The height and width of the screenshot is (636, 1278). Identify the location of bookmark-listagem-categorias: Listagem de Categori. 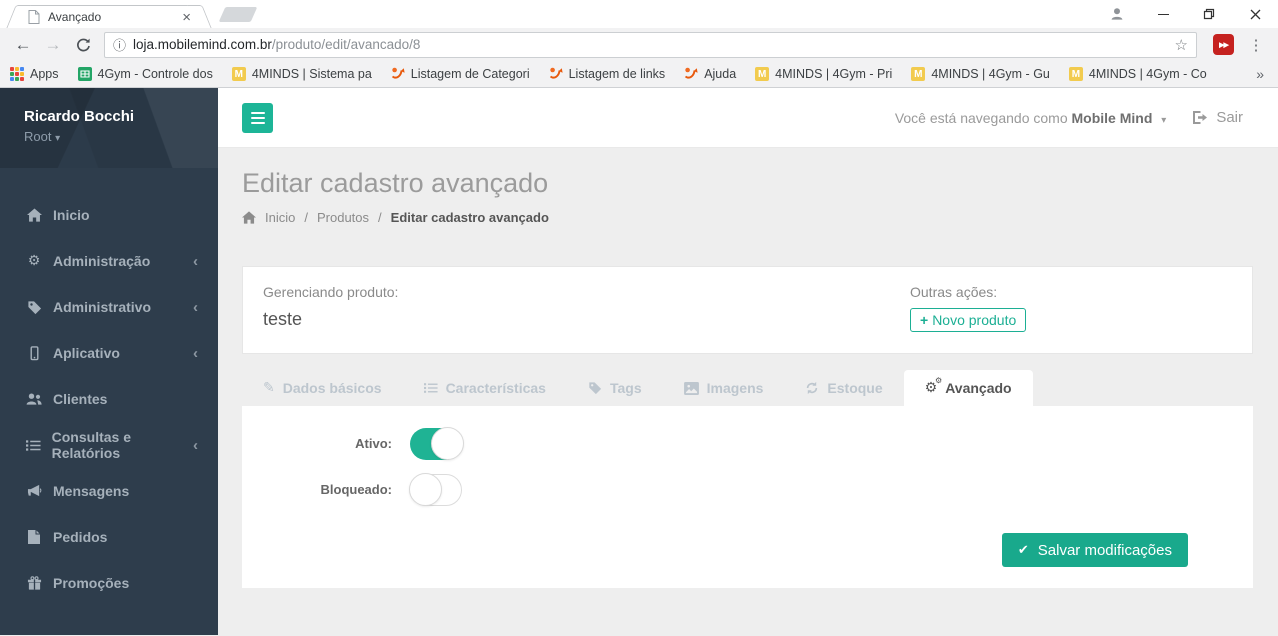
(460, 74).